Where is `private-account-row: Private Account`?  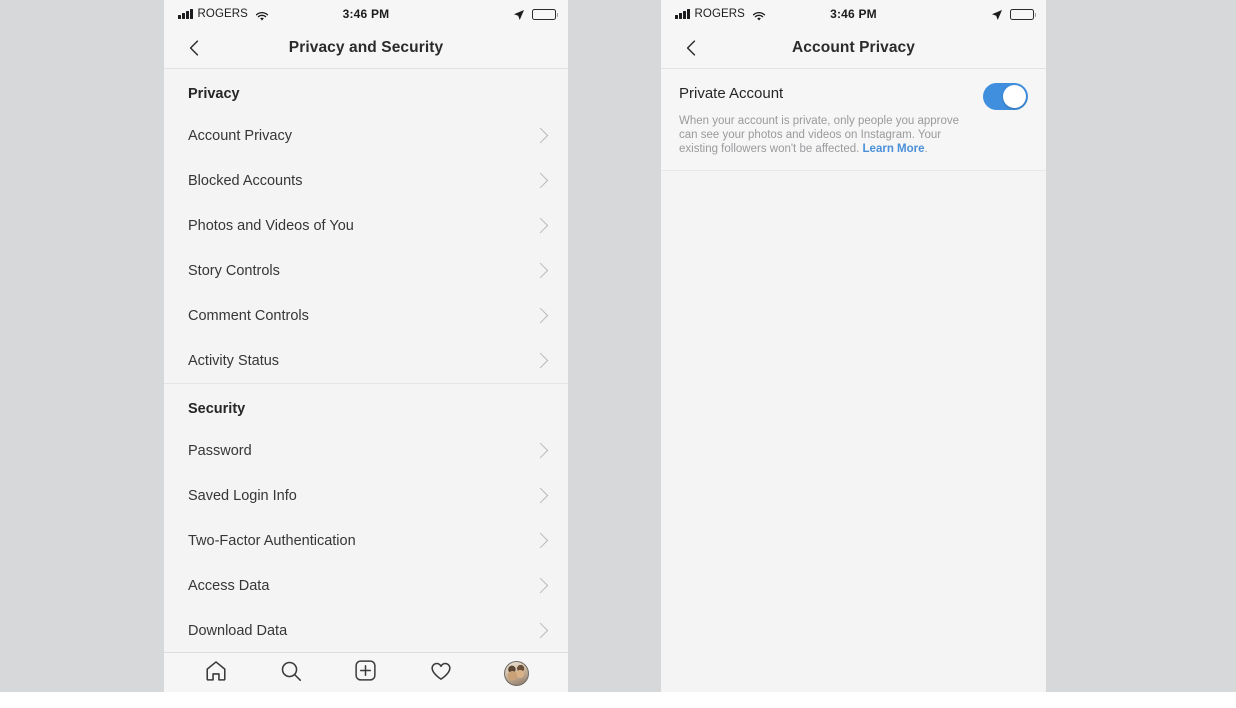
private-account-row: Private Account is located at coordinates (853, 96).